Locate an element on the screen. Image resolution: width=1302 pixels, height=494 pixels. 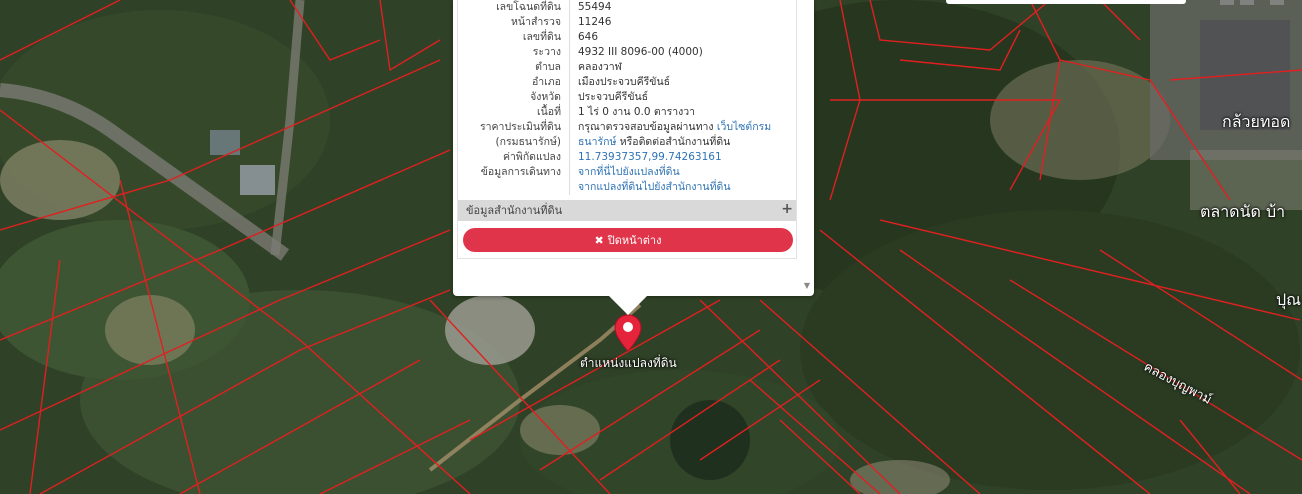
info-key: หน้าสำรวจ is located at coordinates (514, 22).